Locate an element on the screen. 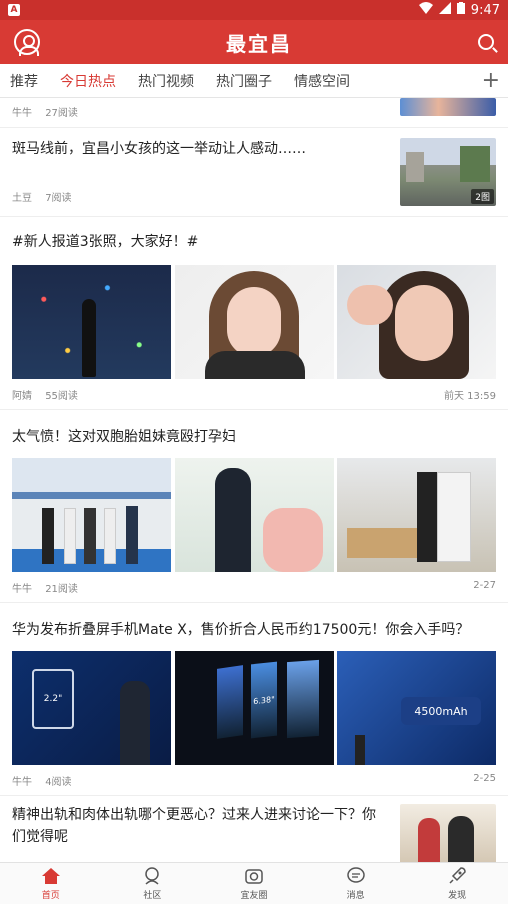  item-image: 4500mAh is located at coordinates (416, 708).